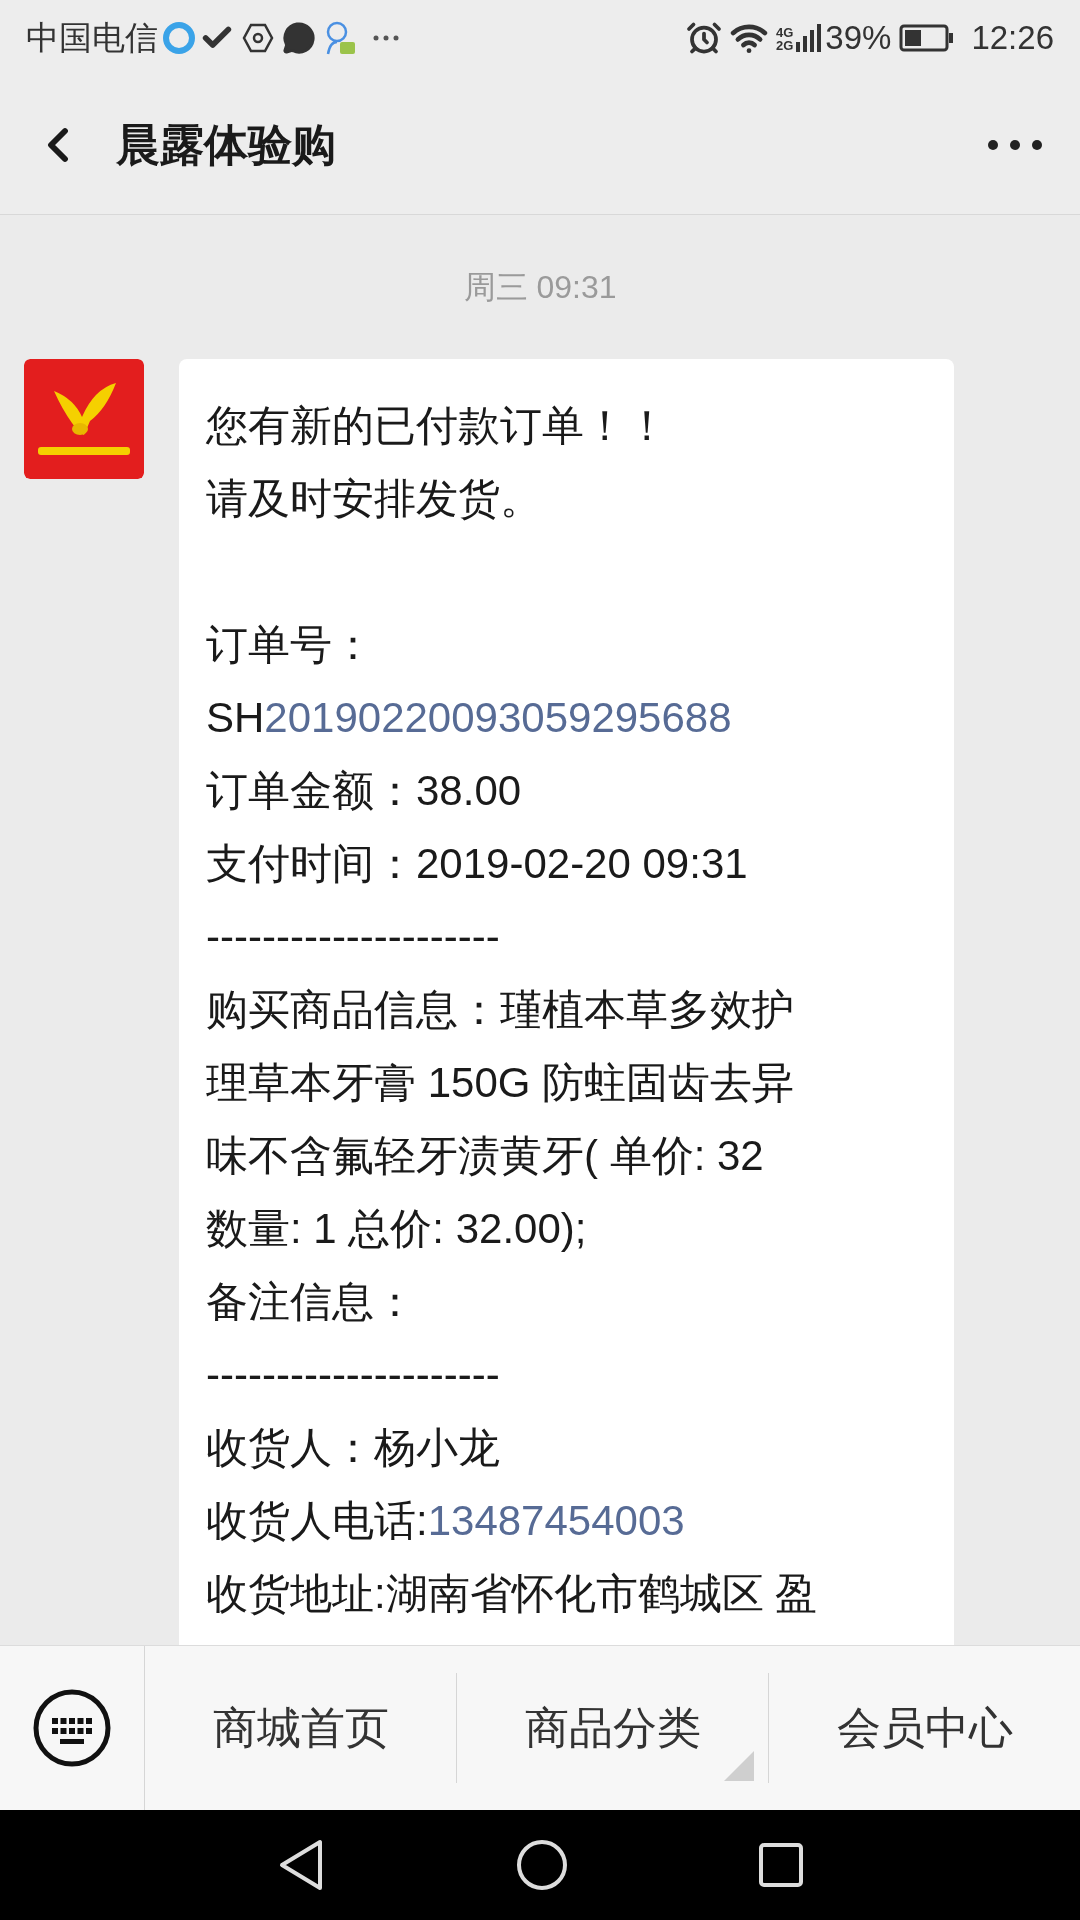  Describe the element at coordinates (477, 864) in the screenshot. I see `message-line: 支付时间：2019-02-20 09:31` at that location.